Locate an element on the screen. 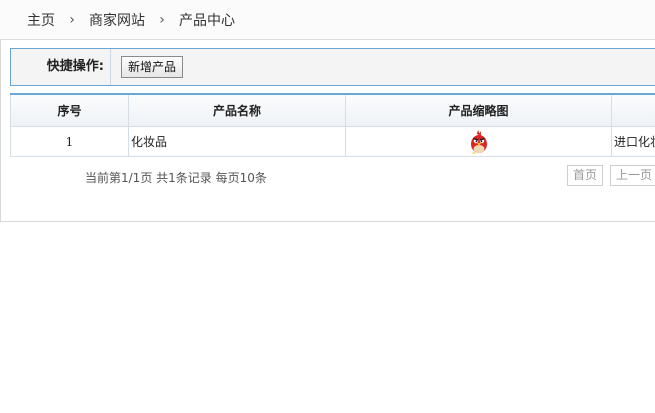 The width and height of the screenshot is (655, 413). column-header-name: 产品名称 is located at coordinates (237, 110).